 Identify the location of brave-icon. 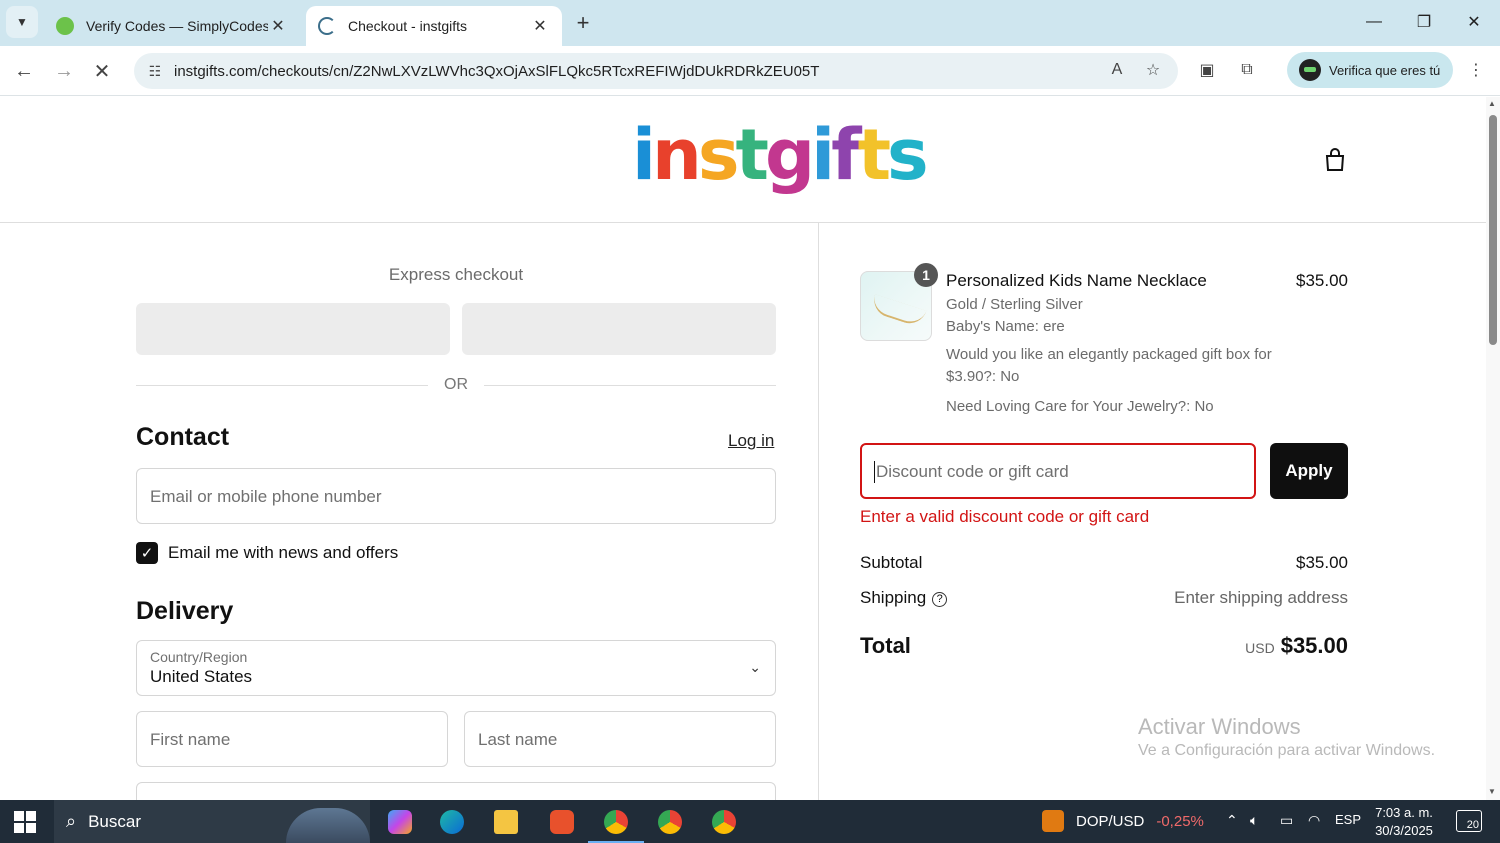
(562, 822).